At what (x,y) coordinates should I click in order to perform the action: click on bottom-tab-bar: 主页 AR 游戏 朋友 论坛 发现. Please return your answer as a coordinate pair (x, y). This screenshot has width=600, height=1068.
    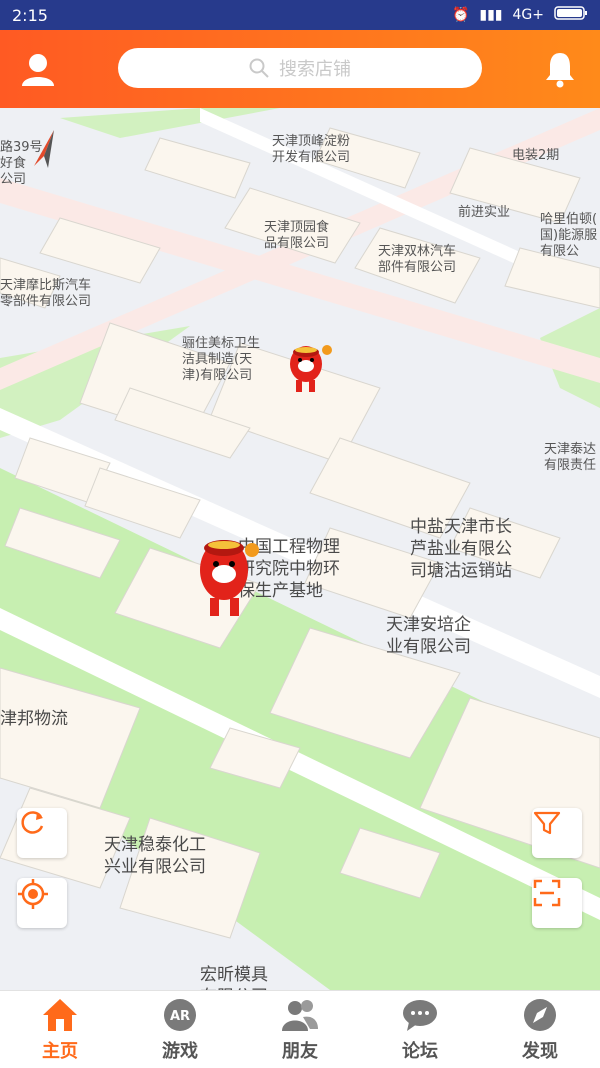
    Looking at the image, I should click on (300, 1029).